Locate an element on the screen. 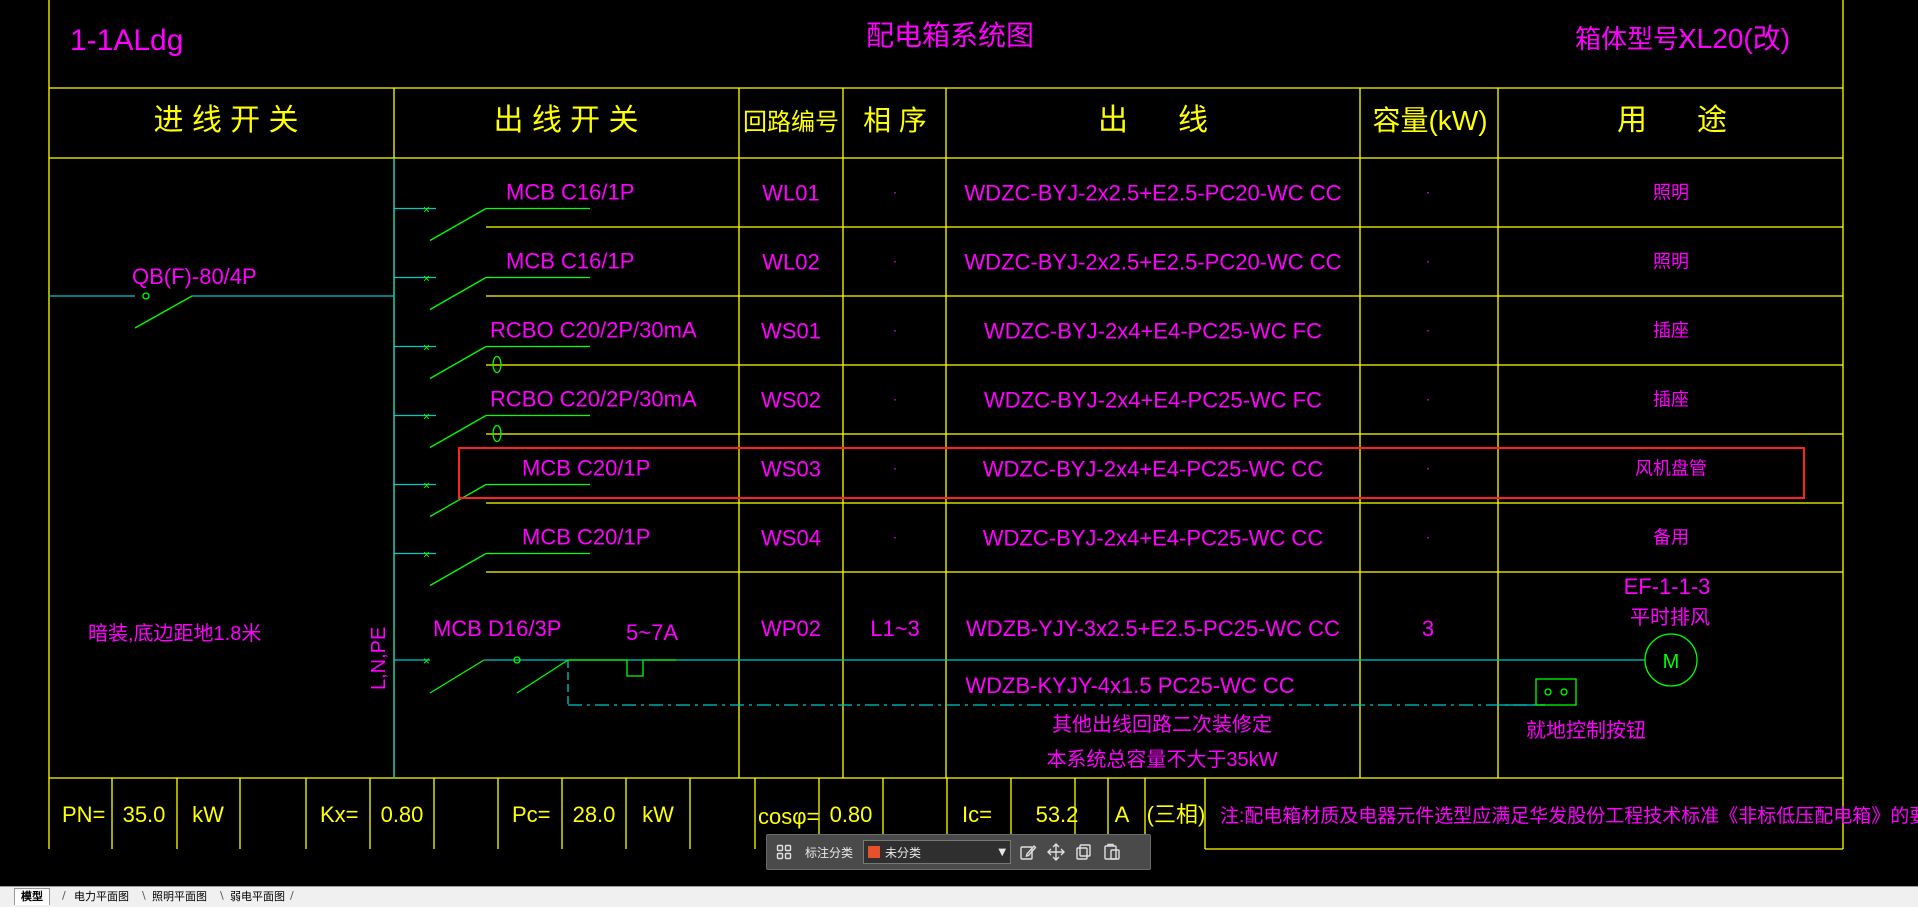 This screenshot has height=907, width=1918. ic-unit: A is located at coordinates (1122, 814).